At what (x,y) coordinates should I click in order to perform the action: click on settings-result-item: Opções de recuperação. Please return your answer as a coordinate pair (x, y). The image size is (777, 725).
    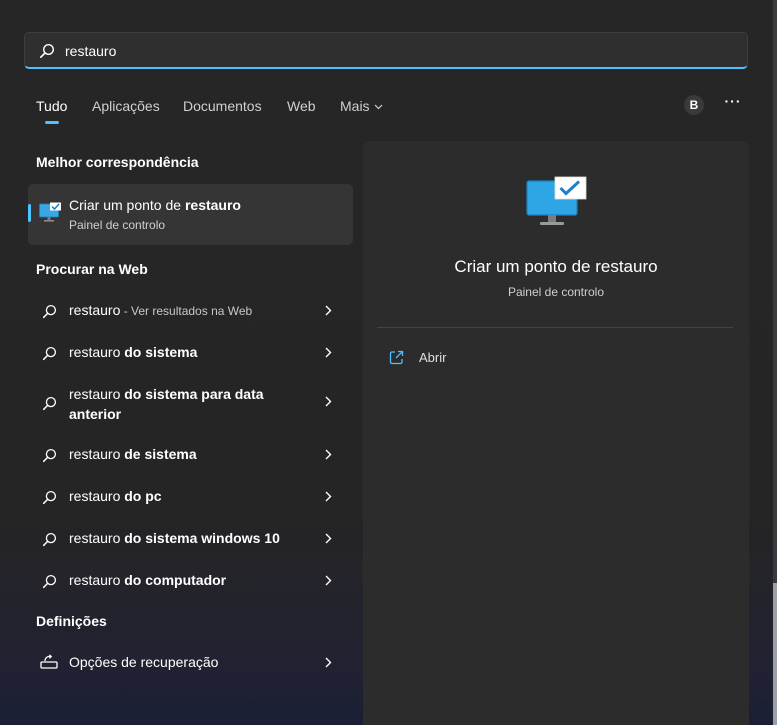
    Looking at the image, I should click on (190, 662).